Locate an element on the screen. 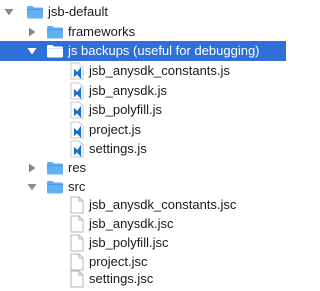  blank-file-icon is located at coordinates (77, 280).